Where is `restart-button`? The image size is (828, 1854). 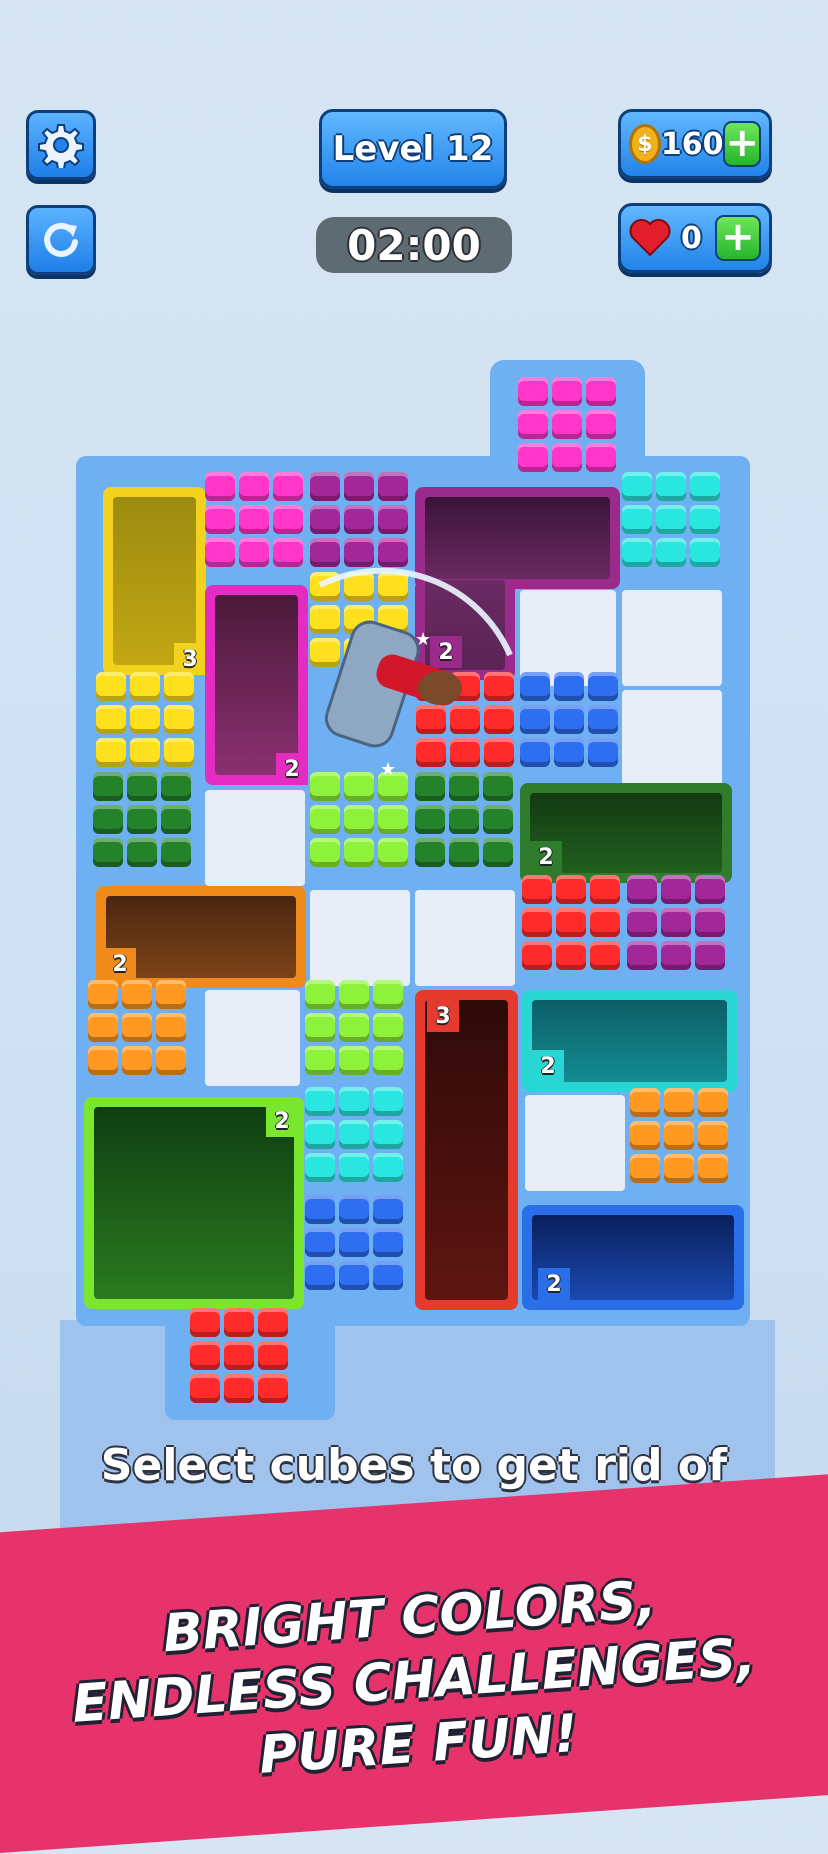
restart-button is located at coordinates (61, 240).